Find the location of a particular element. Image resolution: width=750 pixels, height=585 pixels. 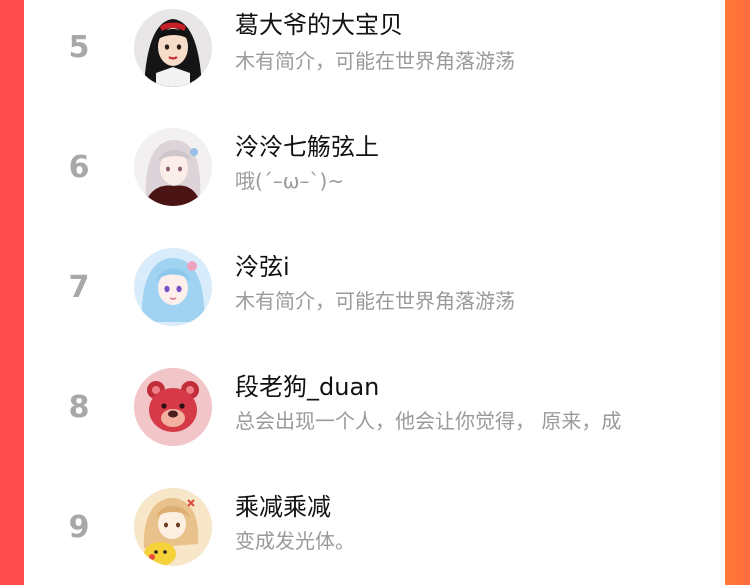

silver-hair-girl-avatar-icon is located at coordinates (173, 167).